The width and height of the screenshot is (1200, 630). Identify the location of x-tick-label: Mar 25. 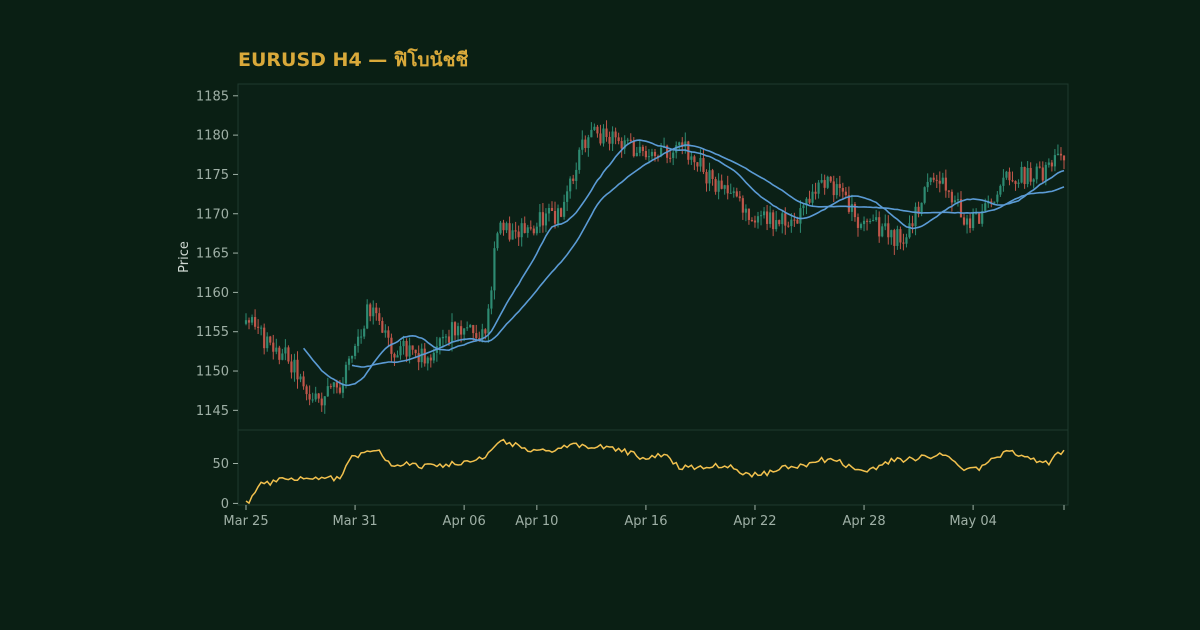
(245, 521).